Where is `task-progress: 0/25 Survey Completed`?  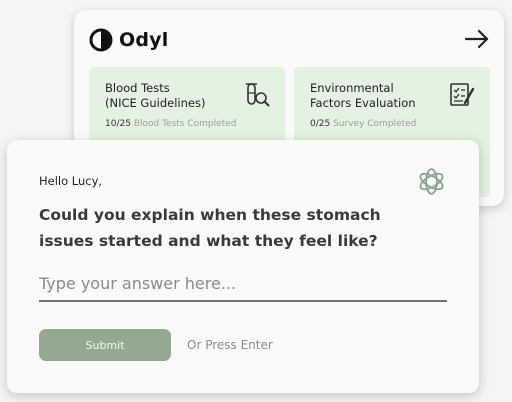
task-progress: 0/25 Survey Completed is located at coordinates (363, 124).